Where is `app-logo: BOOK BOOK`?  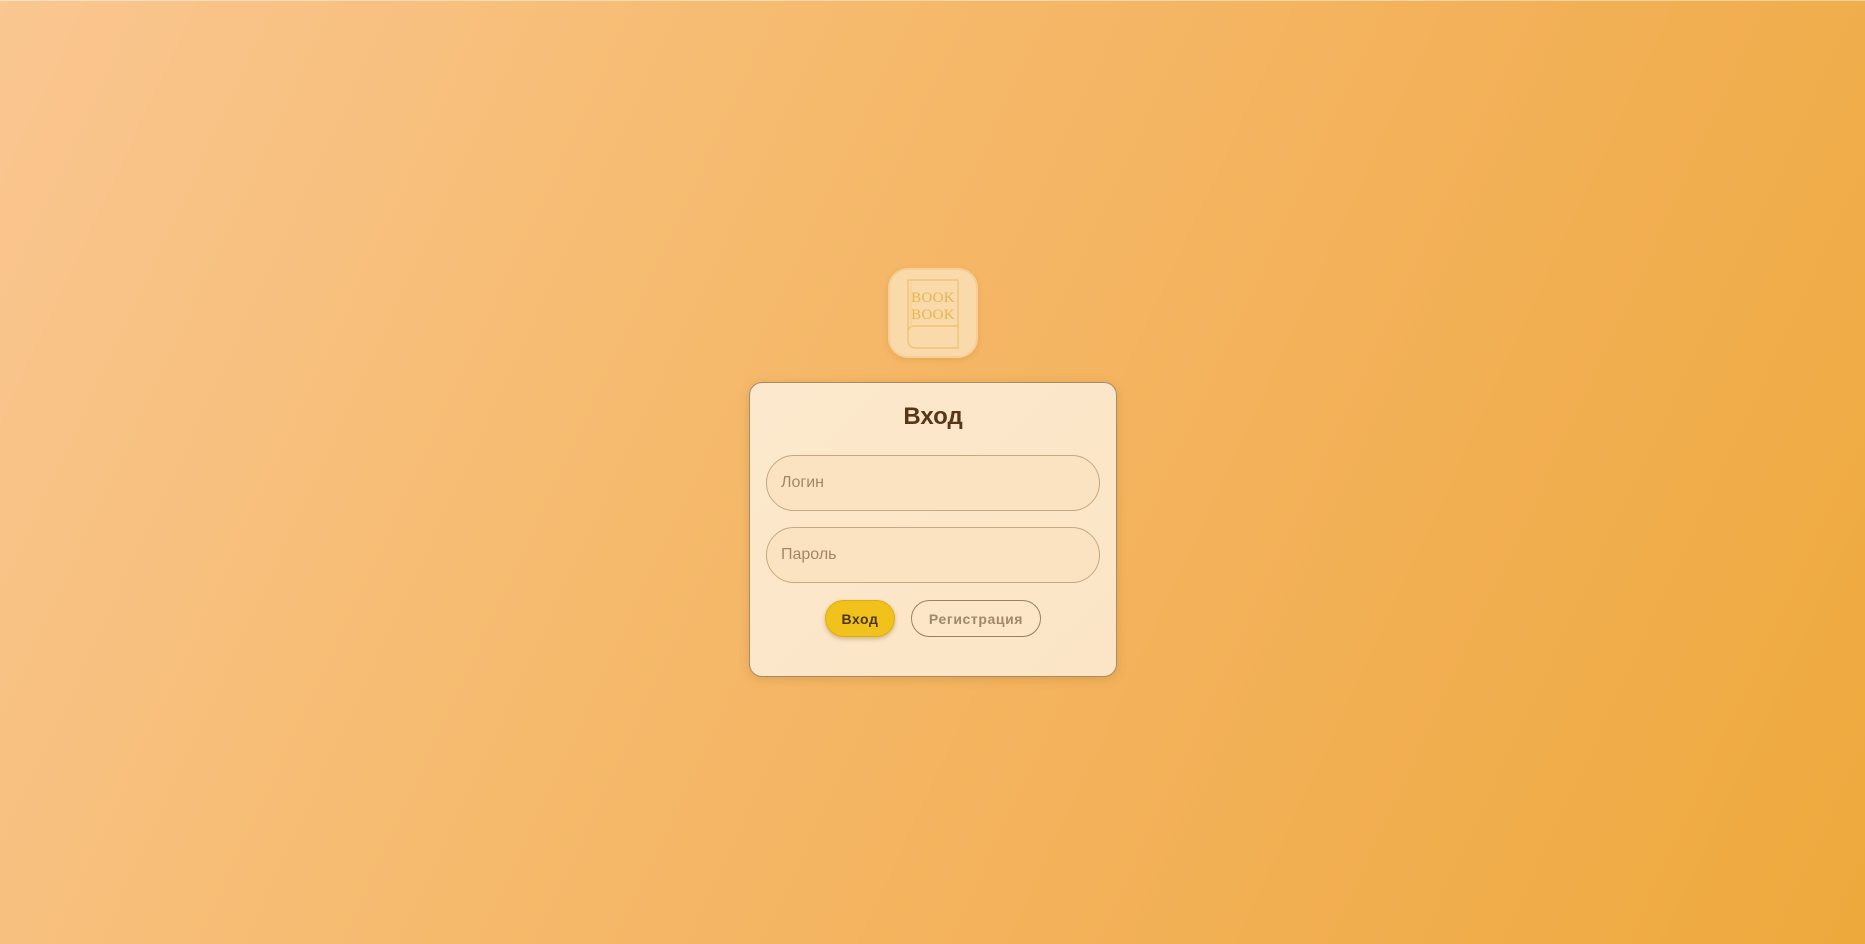 app-logo: BOOK BOOK is located at coordinates (933, 313).